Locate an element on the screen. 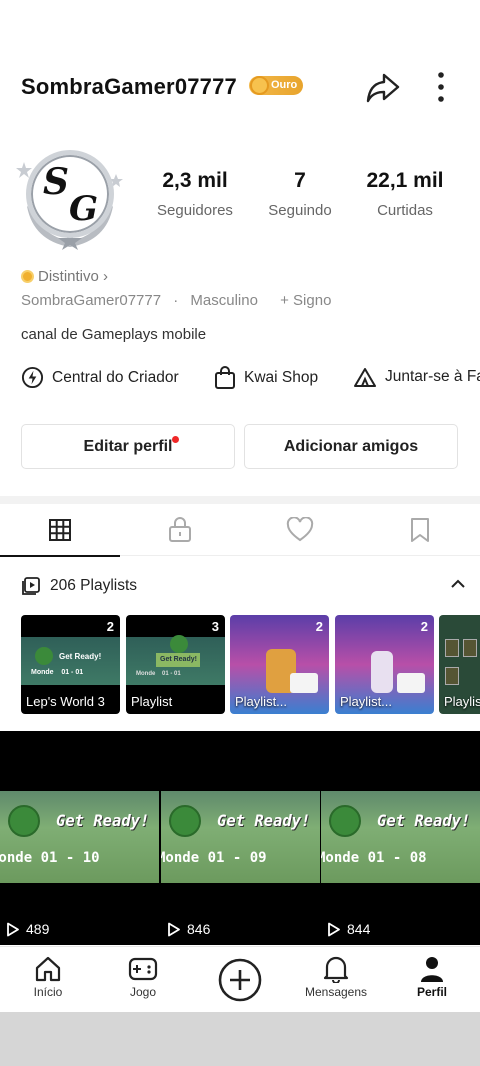 This screenshot has width=480, height=1066. share-button is located at coordinates (383, 87).